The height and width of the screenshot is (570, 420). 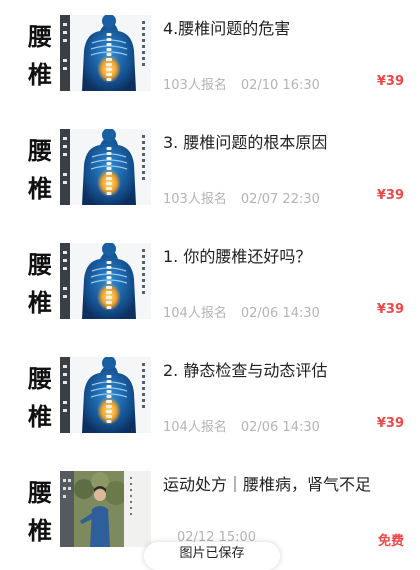 I want to click on saved-toast: 图片已保存, so click(x=212, y=556).